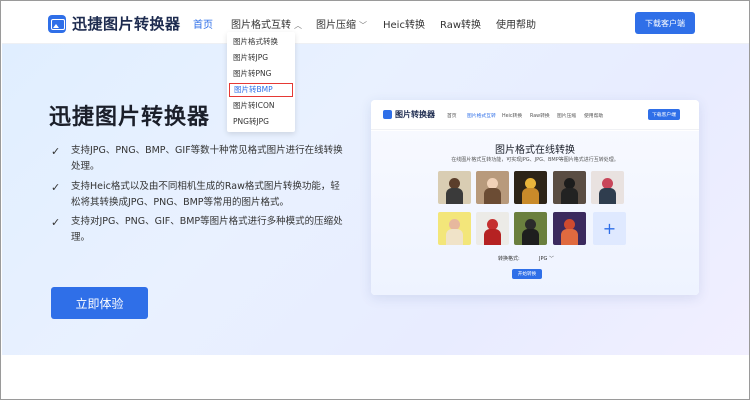 This screenshot has width=750, height=400. Describe the element at coordinates (207, 158) in the screenshot. I see `feature-text: 支持JPG、PNG、BMP、GIF等数十种常见格式图片进行在线转换处理。` at that location.